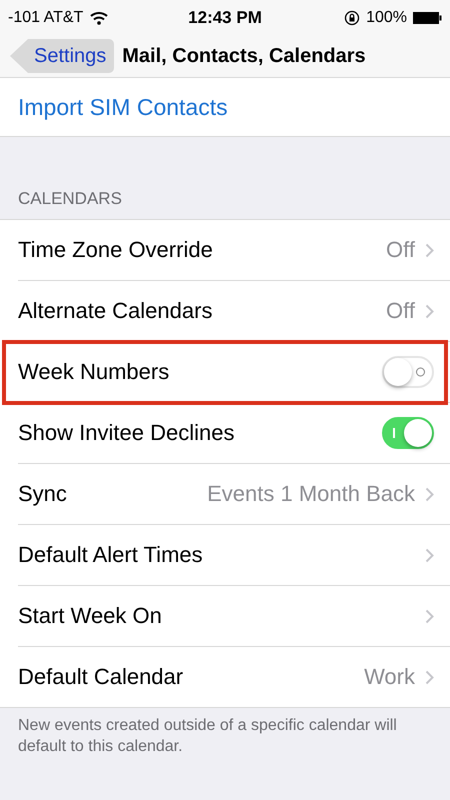 This screenshot has width=450, height=800. What do you see at coordinates (352, 18) in the screenshot?
I see `rotation-lock-icon` at bounding box center [352, 18].